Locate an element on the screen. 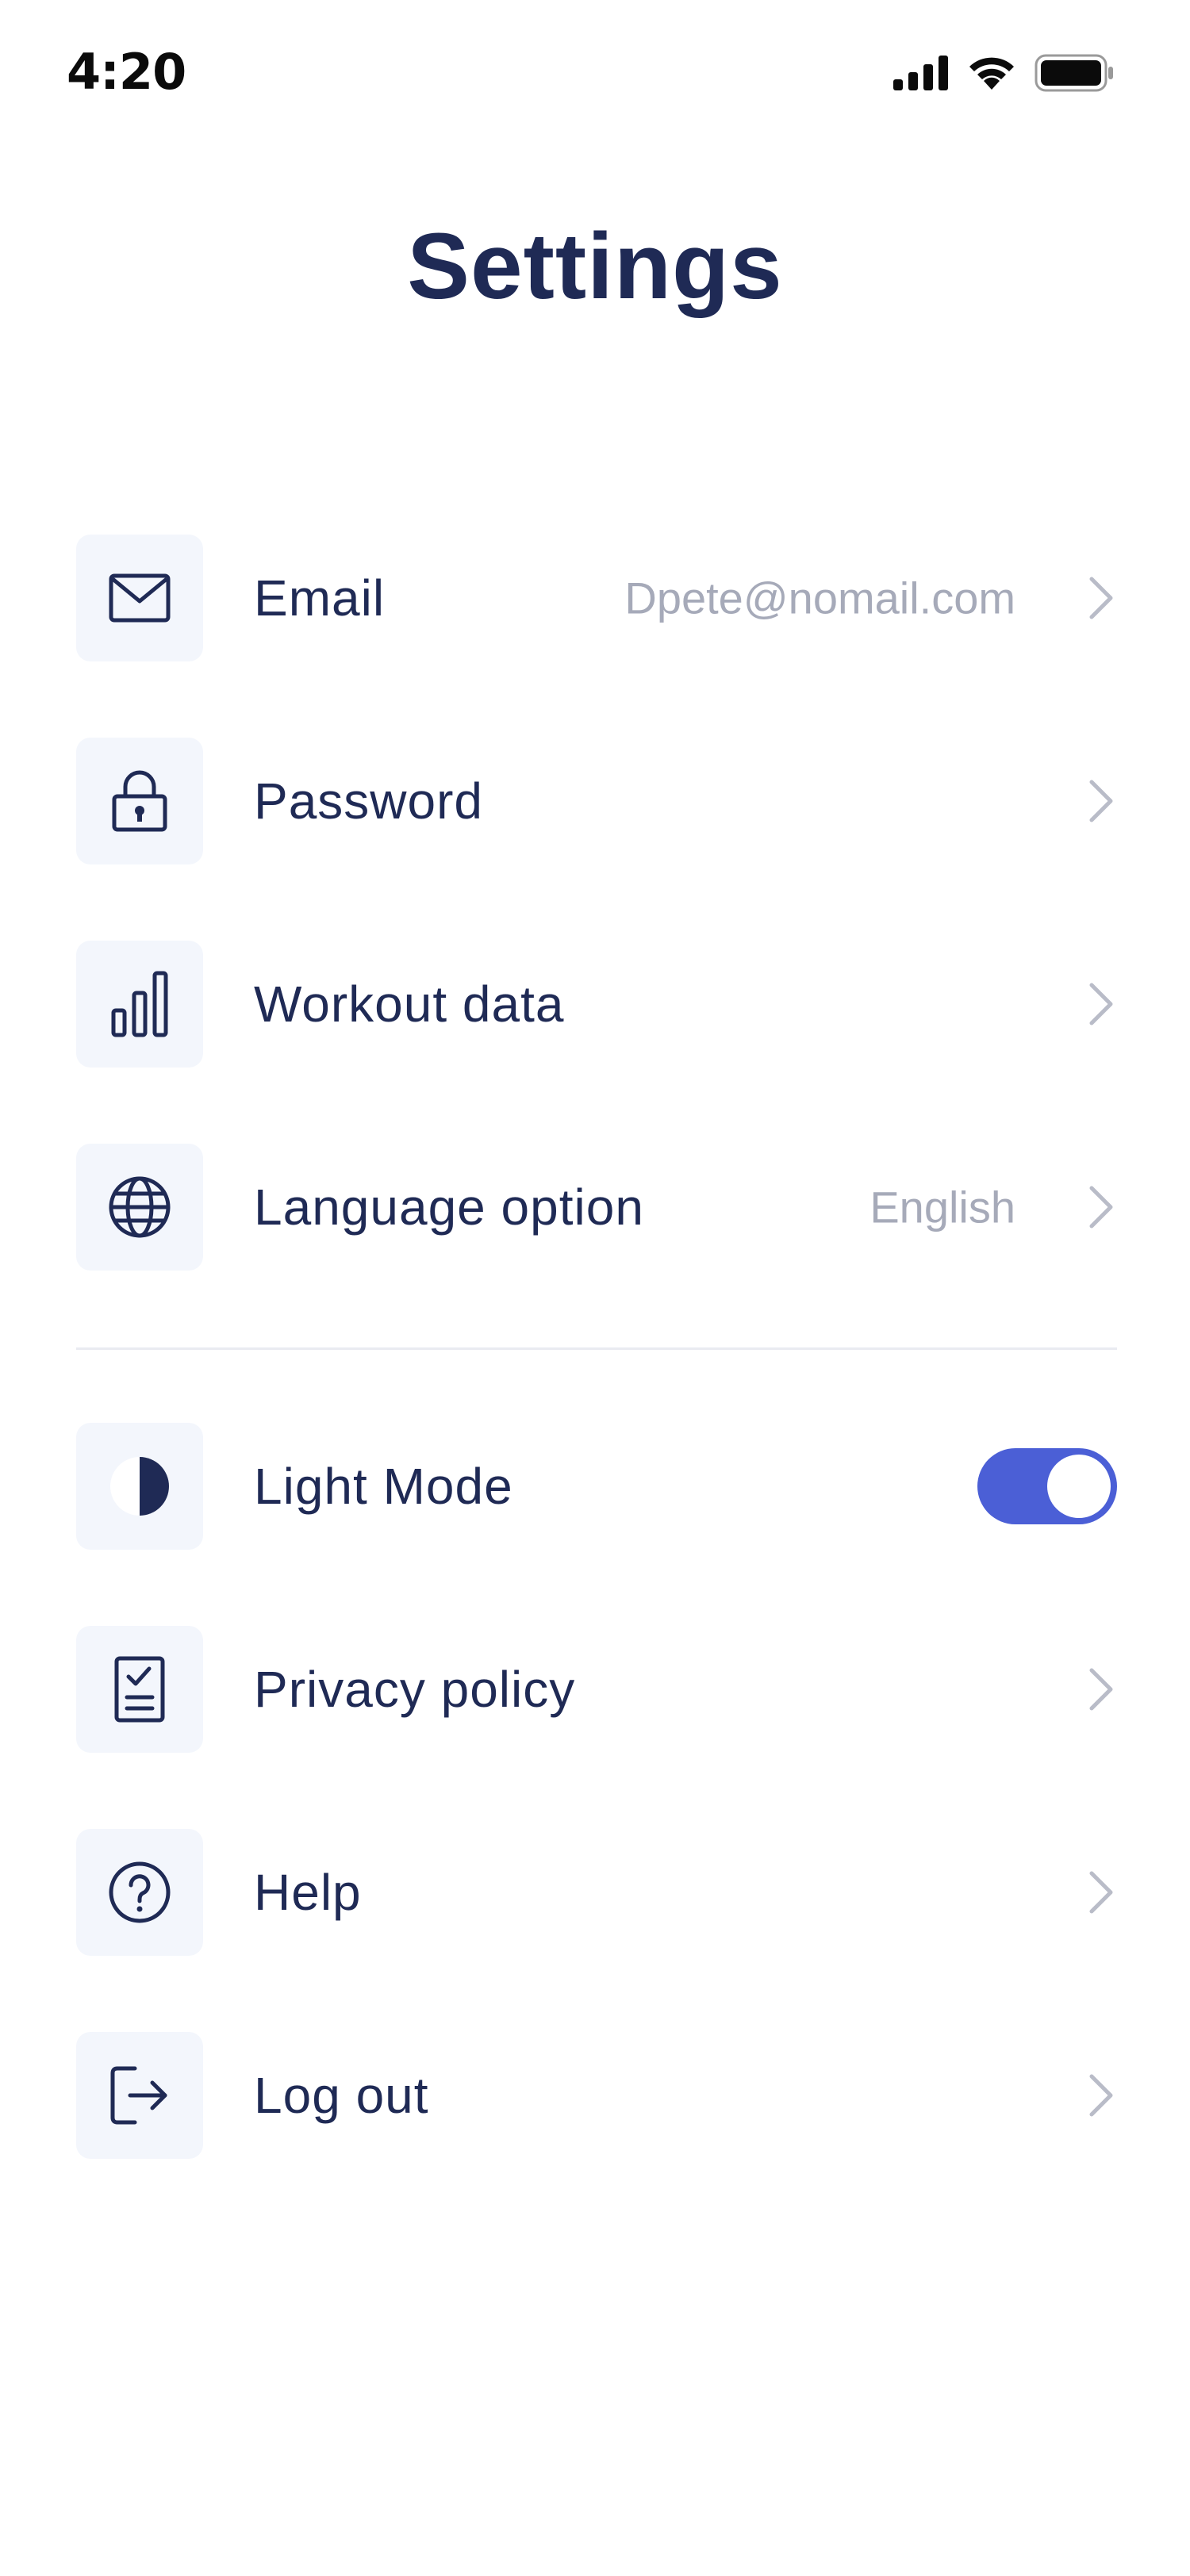 Image resolution: width=1190 pixels, height=2576 pixels. settings-row-email: Email Dpete@nomail.com is located at coordinates (596, 598).